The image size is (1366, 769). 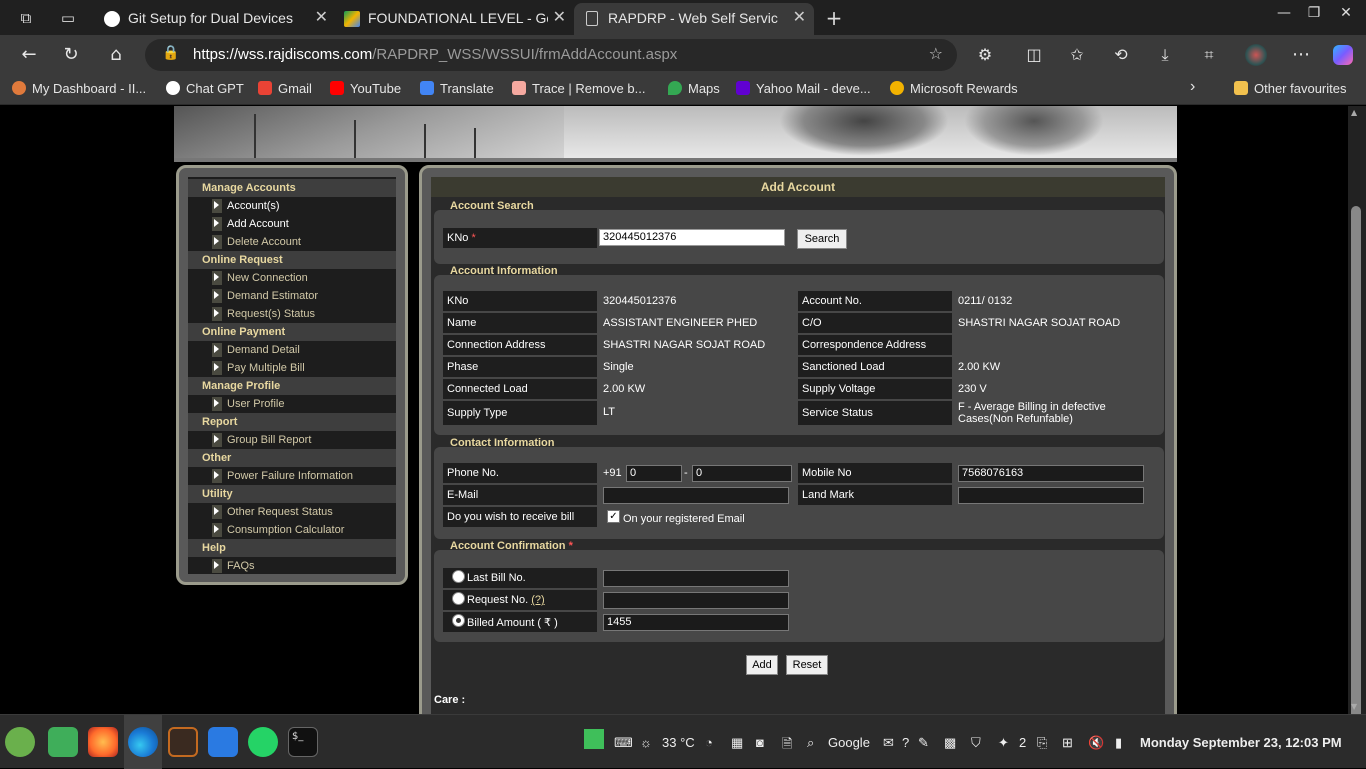 I want to click on search-button: Search, so click(x=822, y=239).